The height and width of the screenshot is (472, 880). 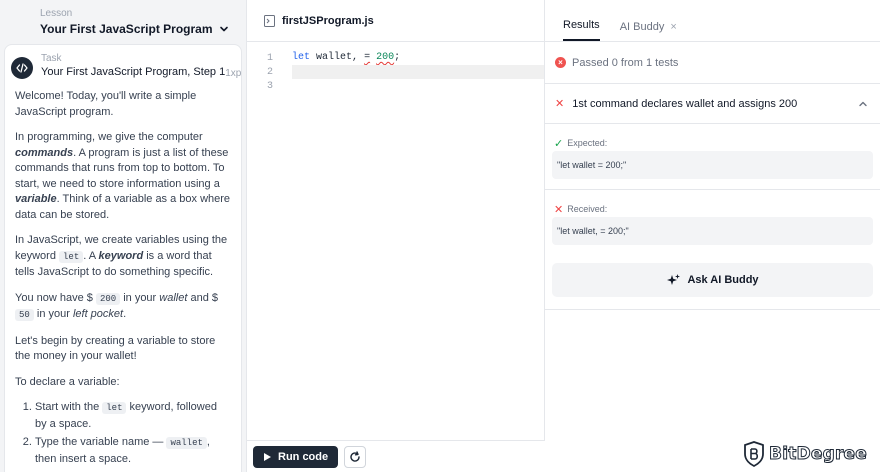 What do you see at coordinates (648, 31) in the screenshot?
I see `tab-ai-buddy: AI Buddy ×` at bounding box center [648, 31].